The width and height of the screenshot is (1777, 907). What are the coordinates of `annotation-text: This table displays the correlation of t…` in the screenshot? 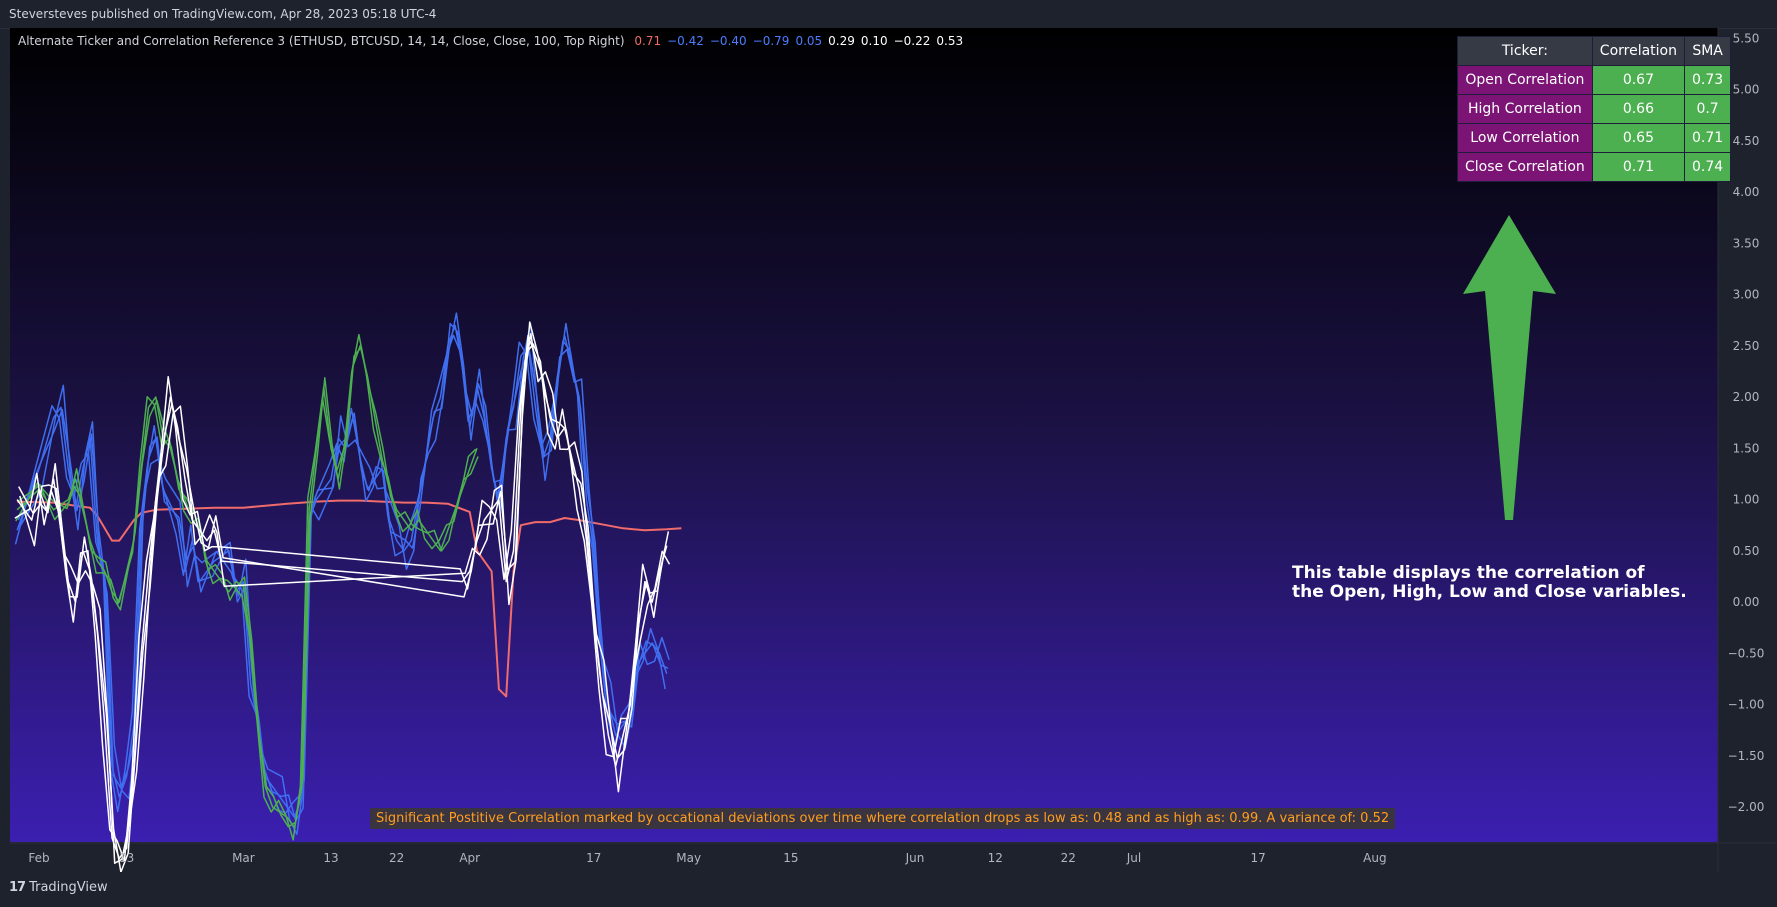 It's located at (1489, 583).